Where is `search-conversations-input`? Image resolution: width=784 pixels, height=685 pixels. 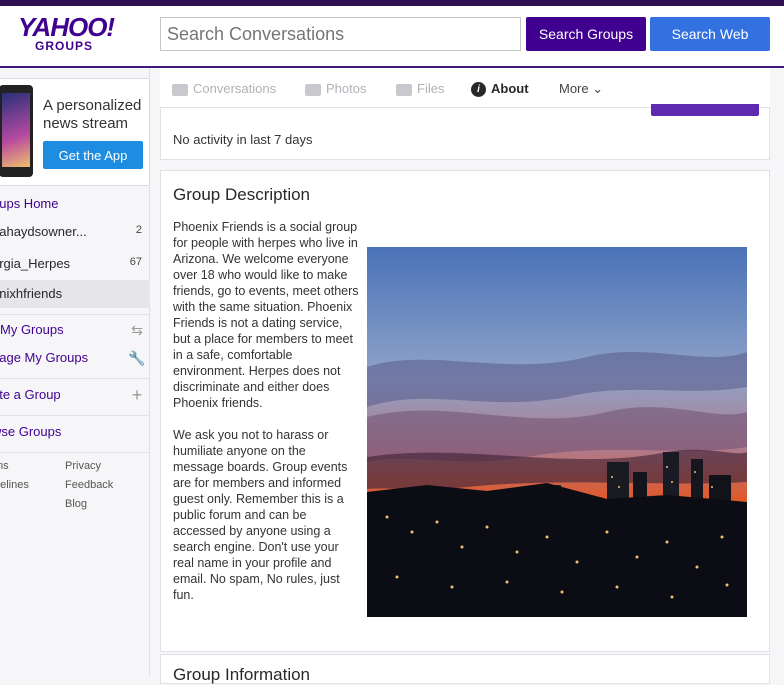 search-conversations-input is located at coordinates (340, 34).